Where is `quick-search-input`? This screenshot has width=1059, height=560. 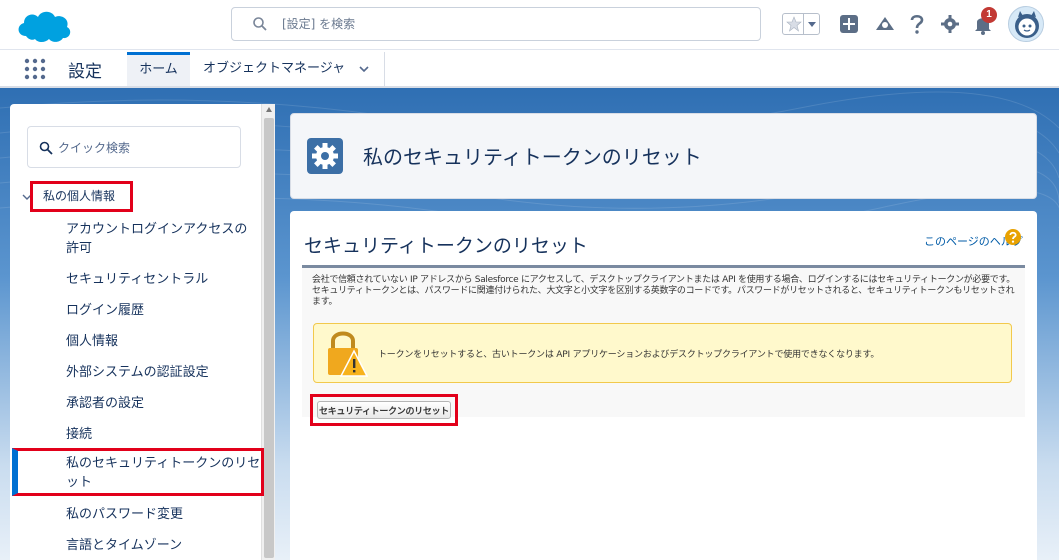
quick-search-input is located at coordinates (143, 148).